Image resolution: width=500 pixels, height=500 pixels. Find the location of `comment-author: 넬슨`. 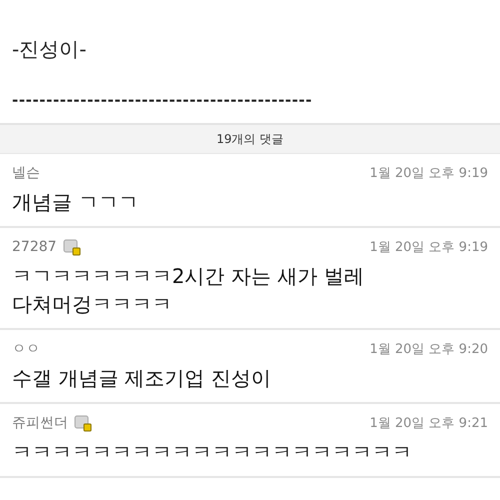

comment-author: 넬슨 is located at coordinates (26, 173).